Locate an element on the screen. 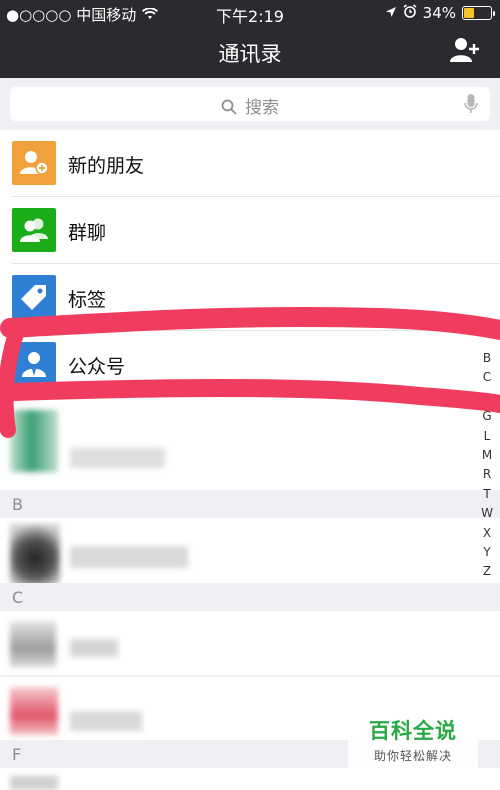  search-input: 搜索 is located at coordinates (250, 104).